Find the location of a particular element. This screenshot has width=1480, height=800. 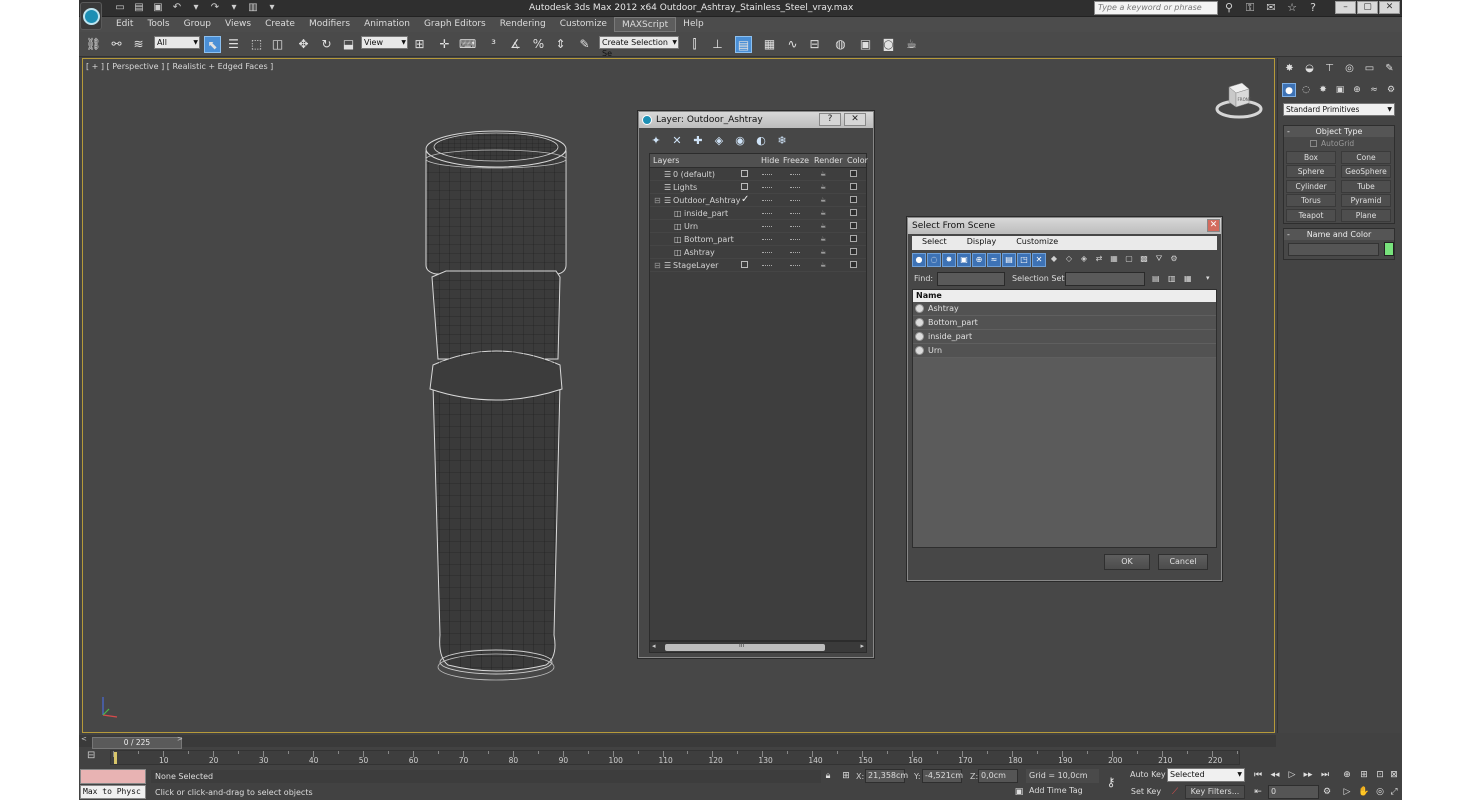

link-icon: ⛓ is located at coordinates (93, 44).